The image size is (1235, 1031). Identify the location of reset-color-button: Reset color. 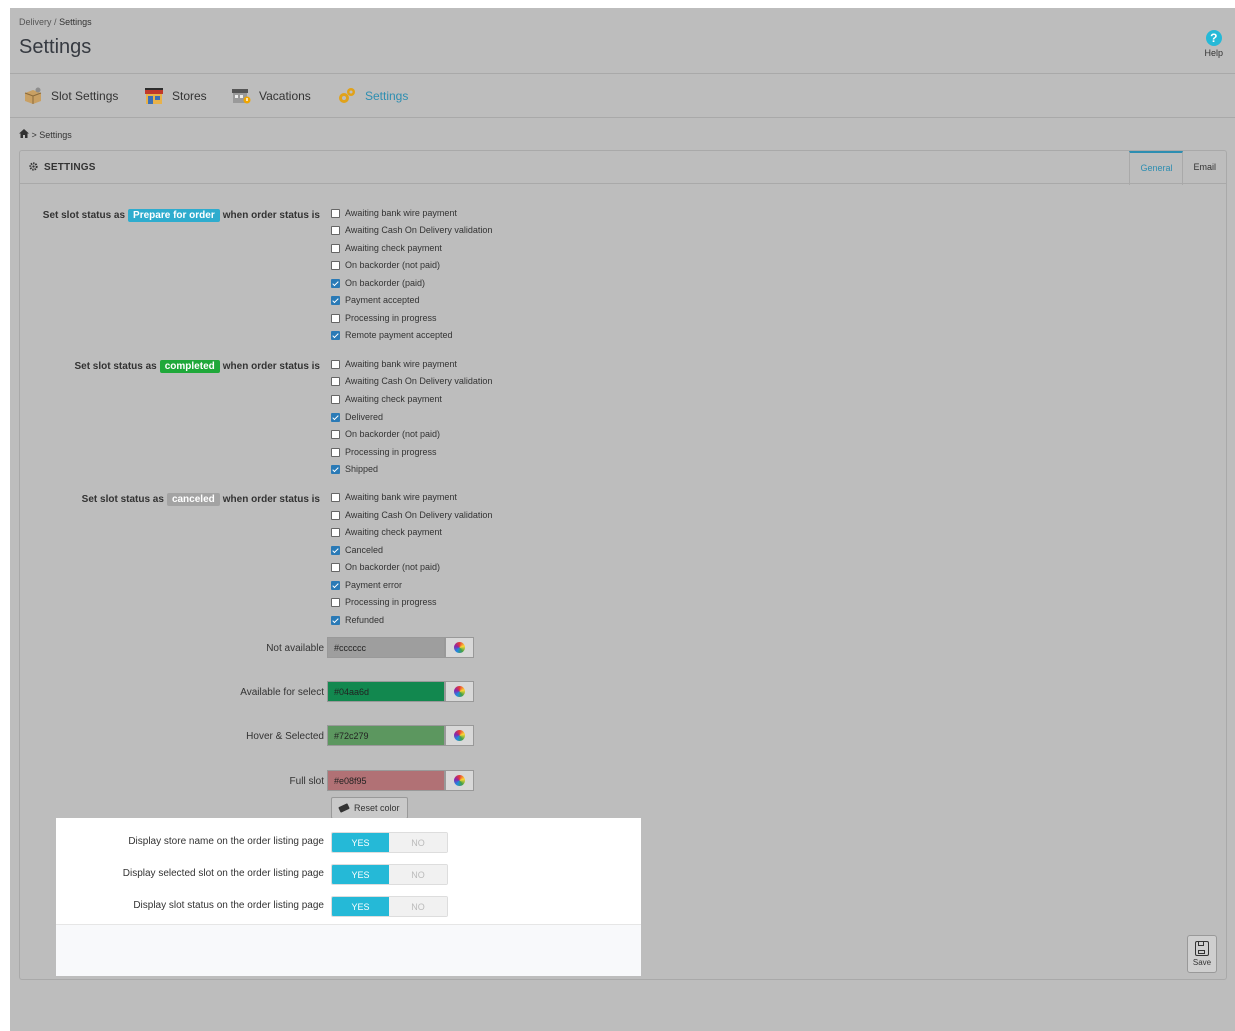
(369, 808).